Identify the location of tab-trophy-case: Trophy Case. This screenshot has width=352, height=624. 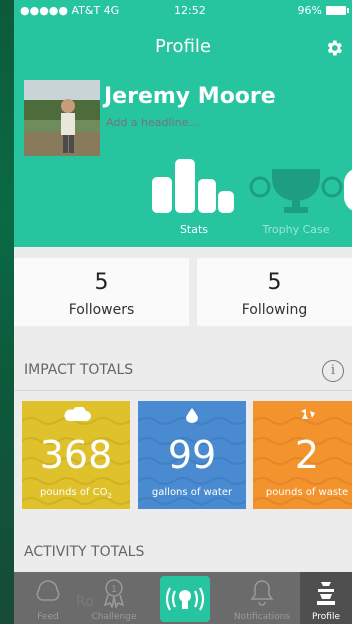
(296, 197).